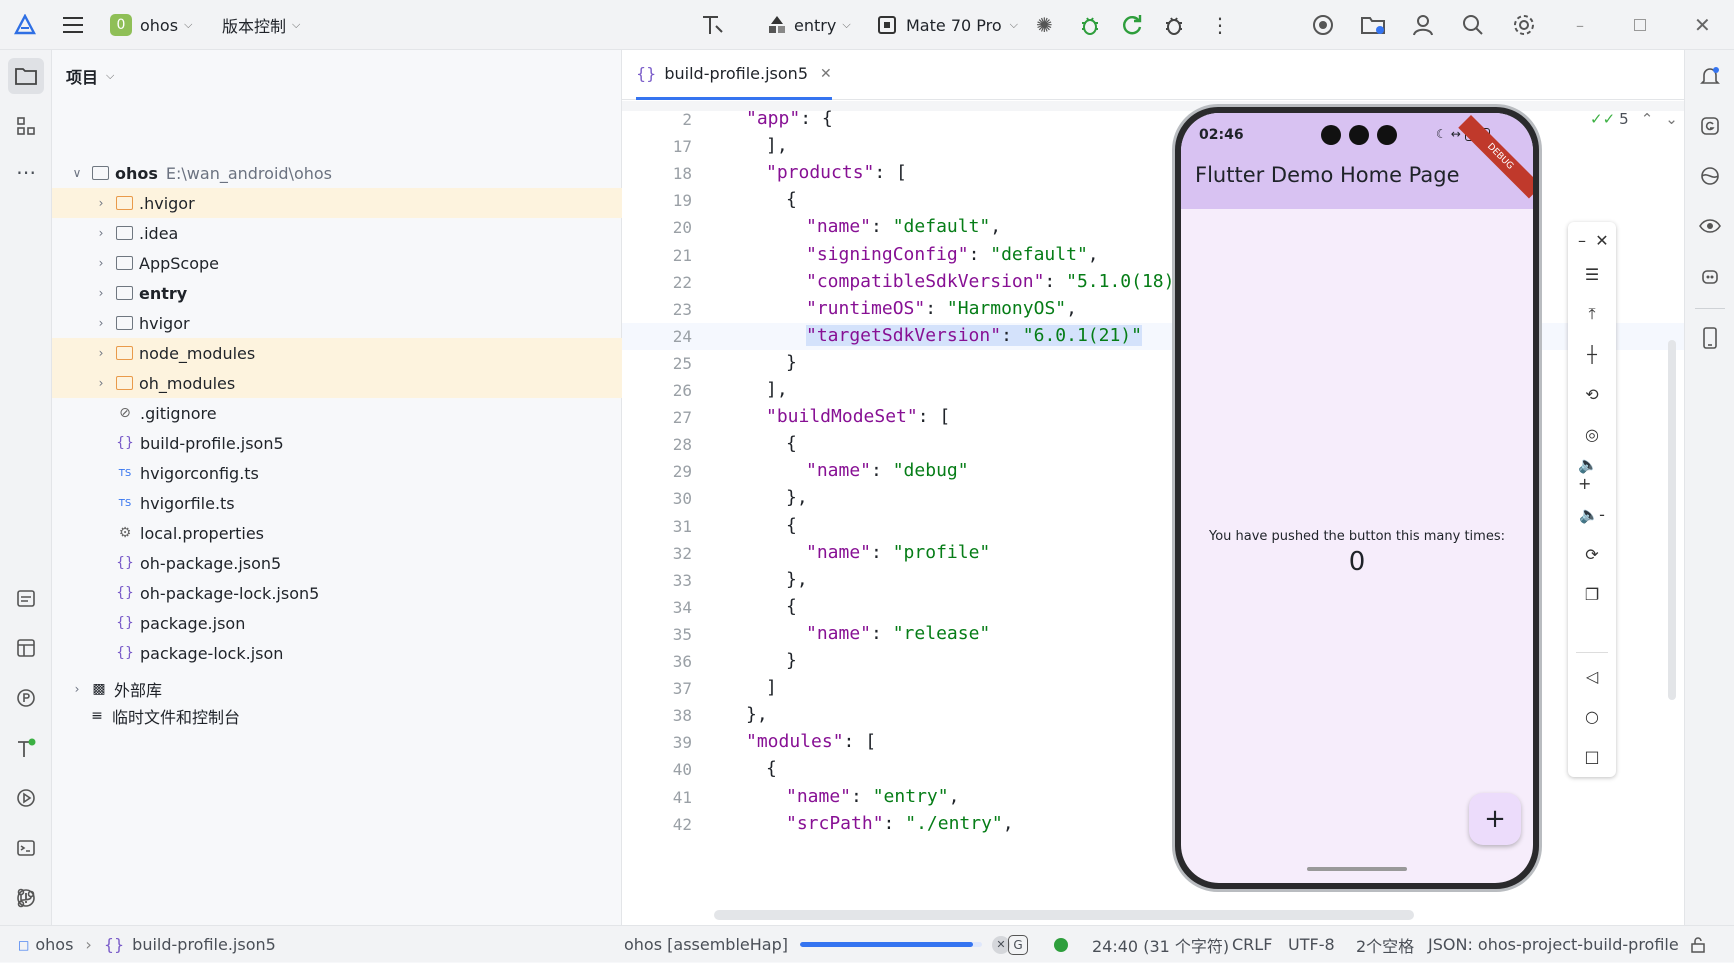 Image resolution: width=1734 pixels, height=963 pixels. Describe the element at coordinates (1710, 76) in the screenshot. I see `notifications-bell-icon` at that location.